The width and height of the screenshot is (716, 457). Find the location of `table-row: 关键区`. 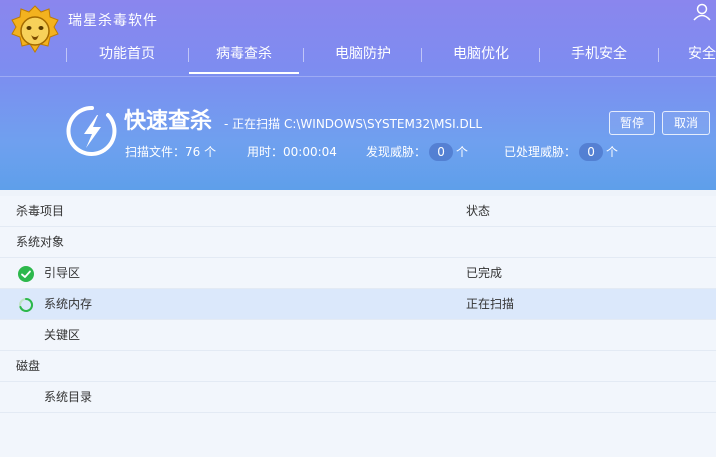

table-row: 关键区 is located at coordinates (358, 335).